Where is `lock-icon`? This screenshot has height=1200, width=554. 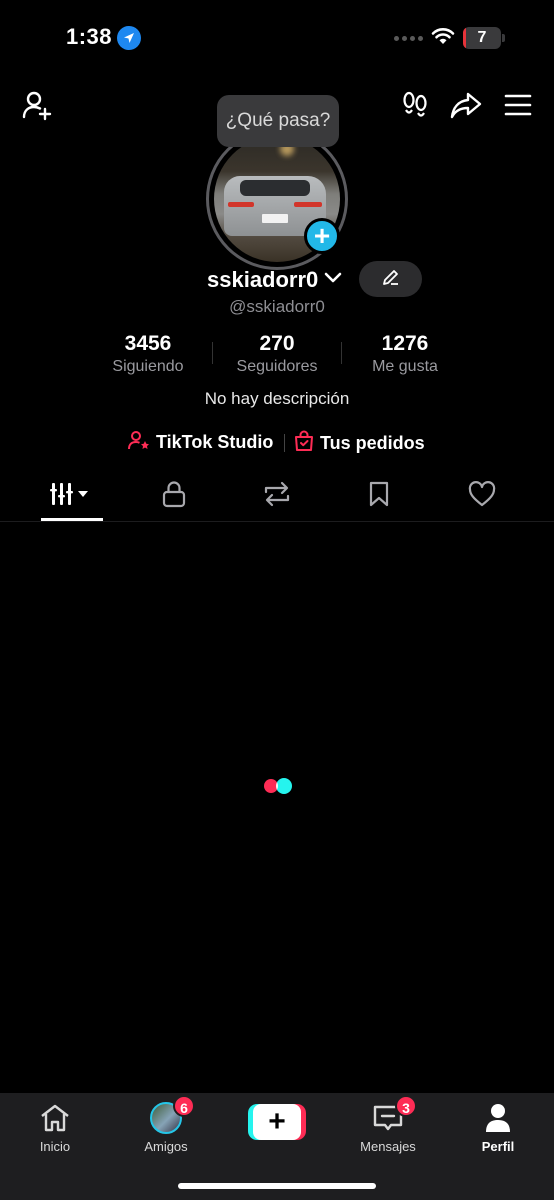
lock-icon is located at coordinates (174, 496).